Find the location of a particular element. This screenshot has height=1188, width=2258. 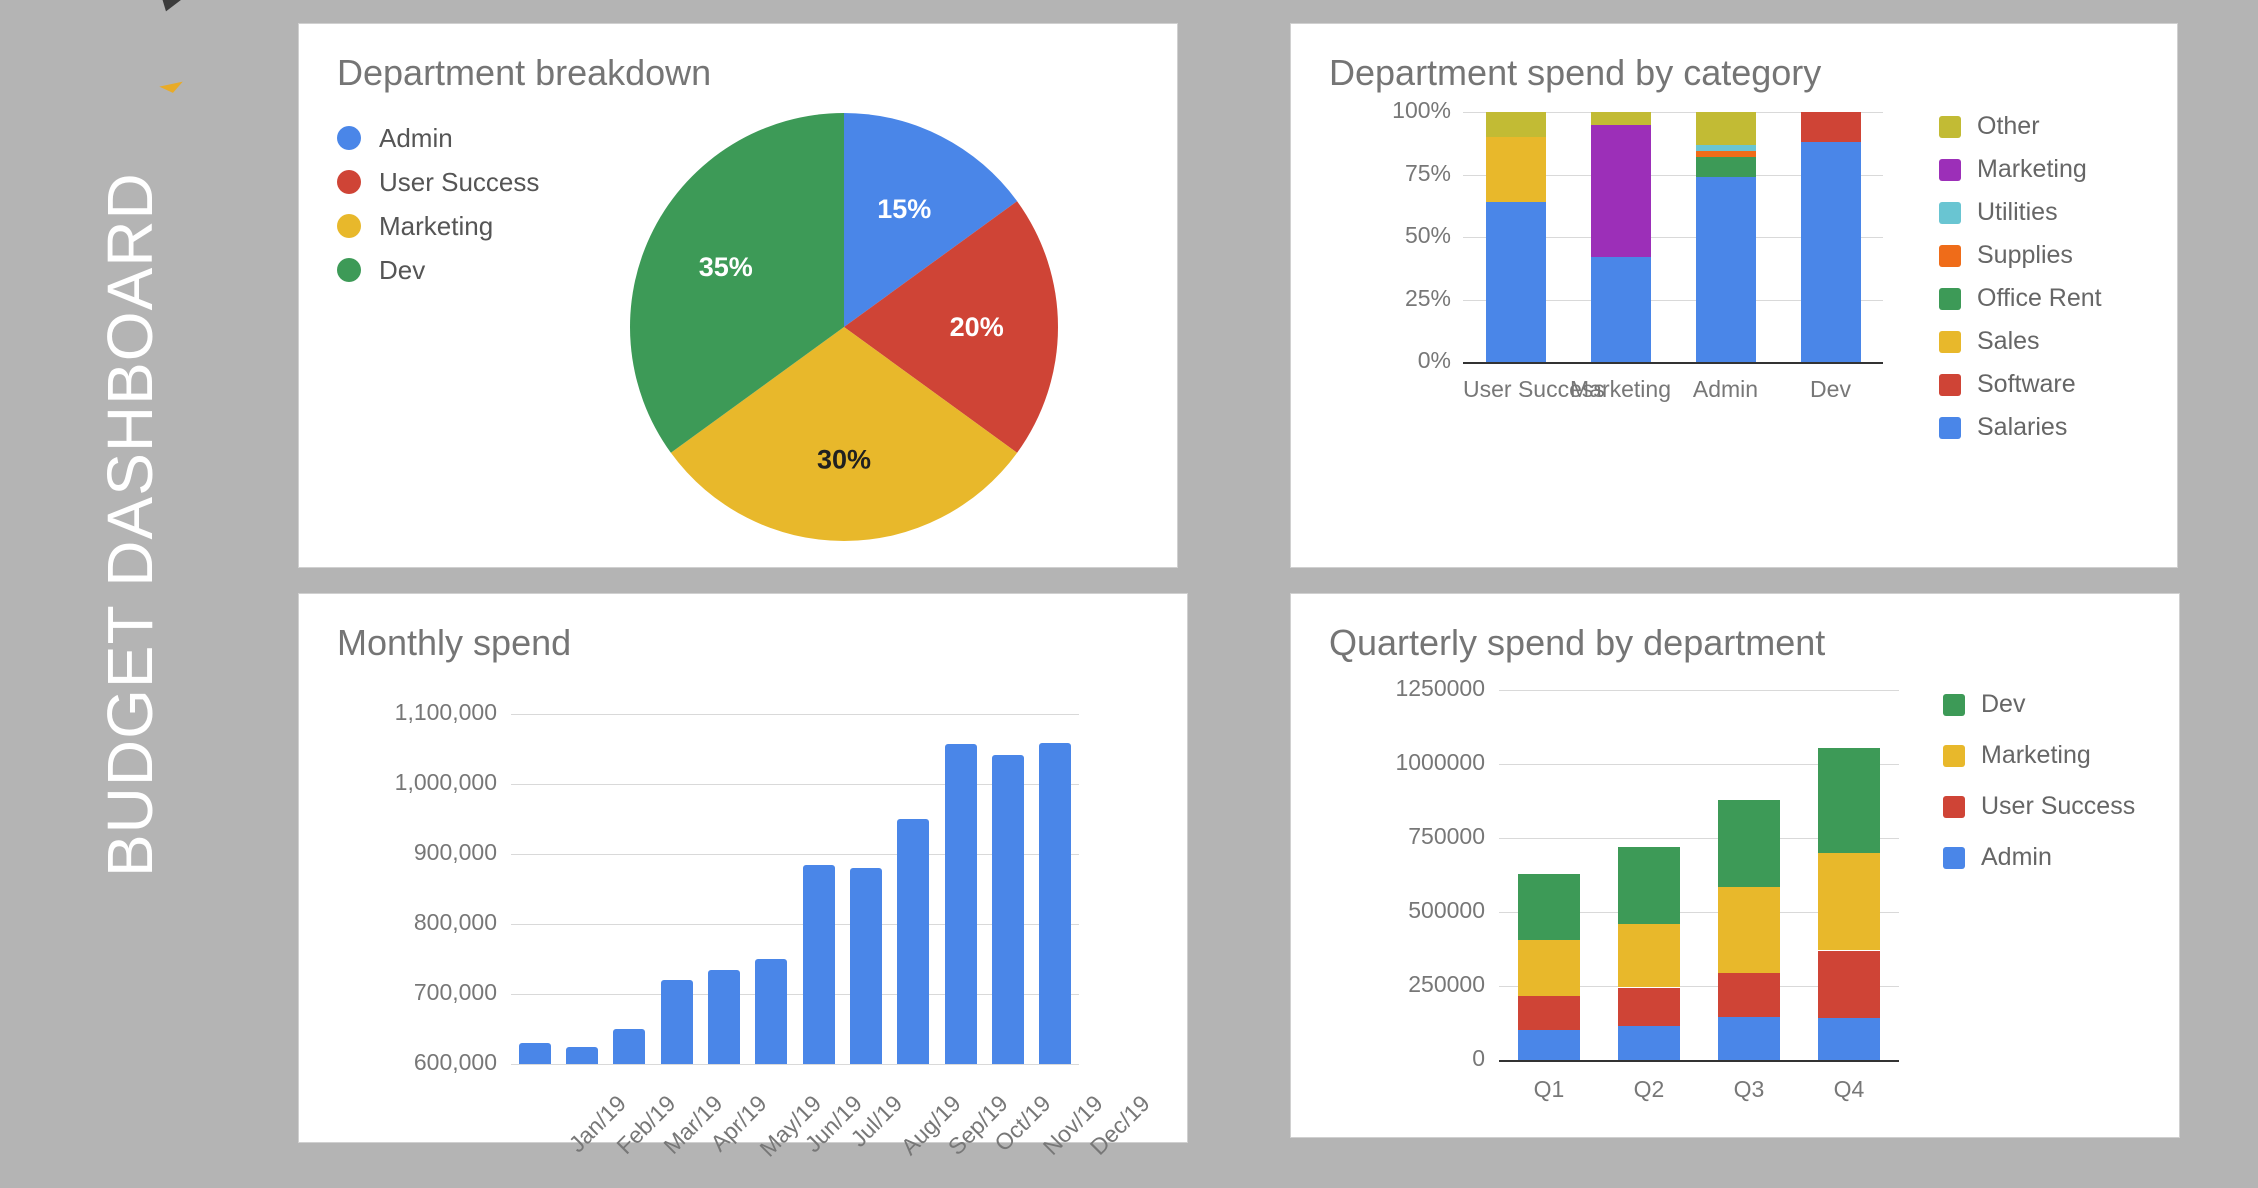

pie-legend-item: Admin is located at coordinates (438, 138).